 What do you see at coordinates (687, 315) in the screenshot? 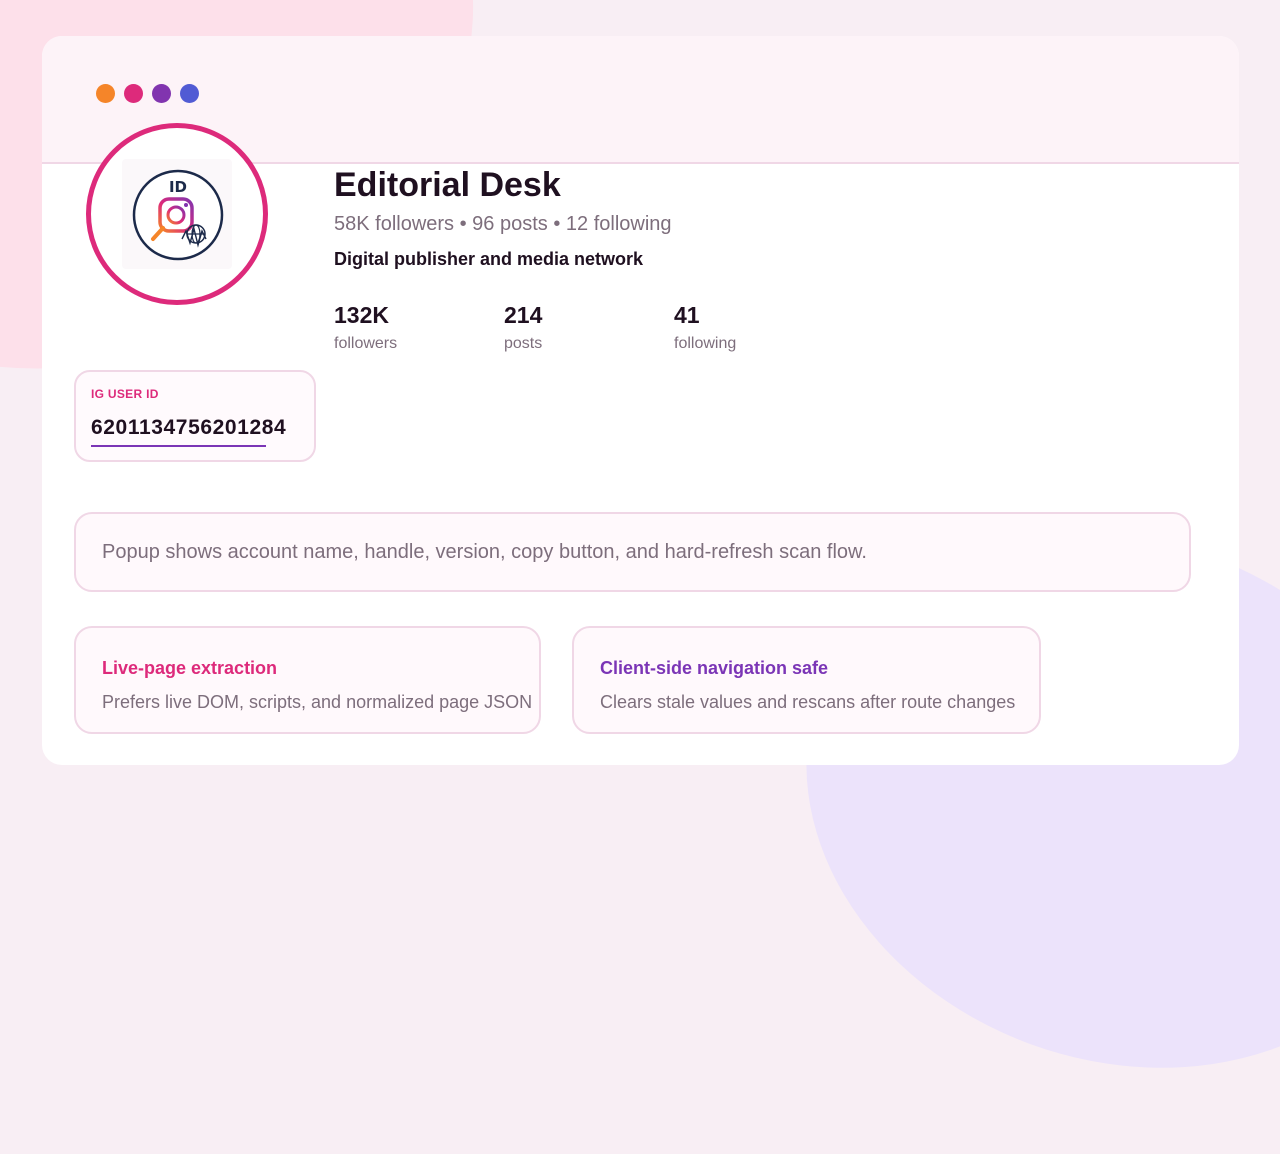
I see `stat-value: 41` at bounding box center [687, 315].